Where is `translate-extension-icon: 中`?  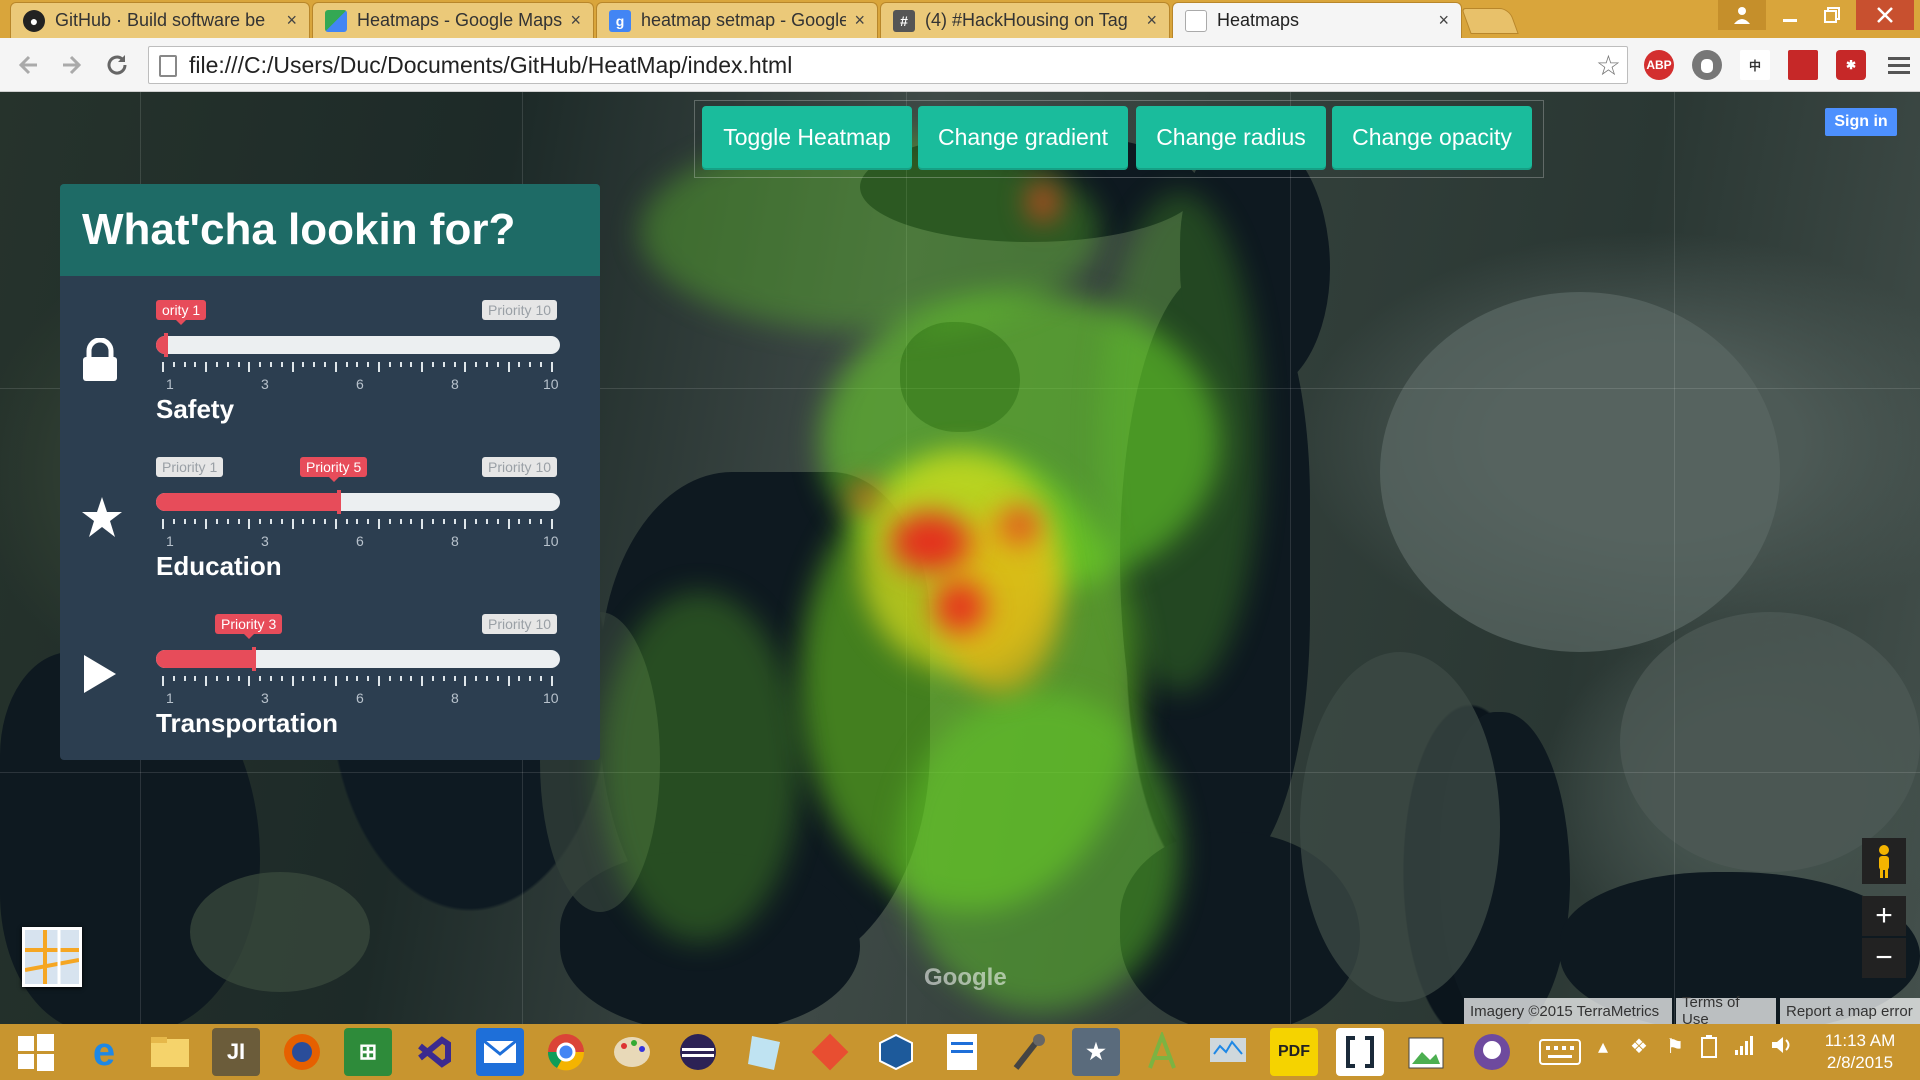 translate-extension-icon: 中 is located at coordinates (1755, 65).